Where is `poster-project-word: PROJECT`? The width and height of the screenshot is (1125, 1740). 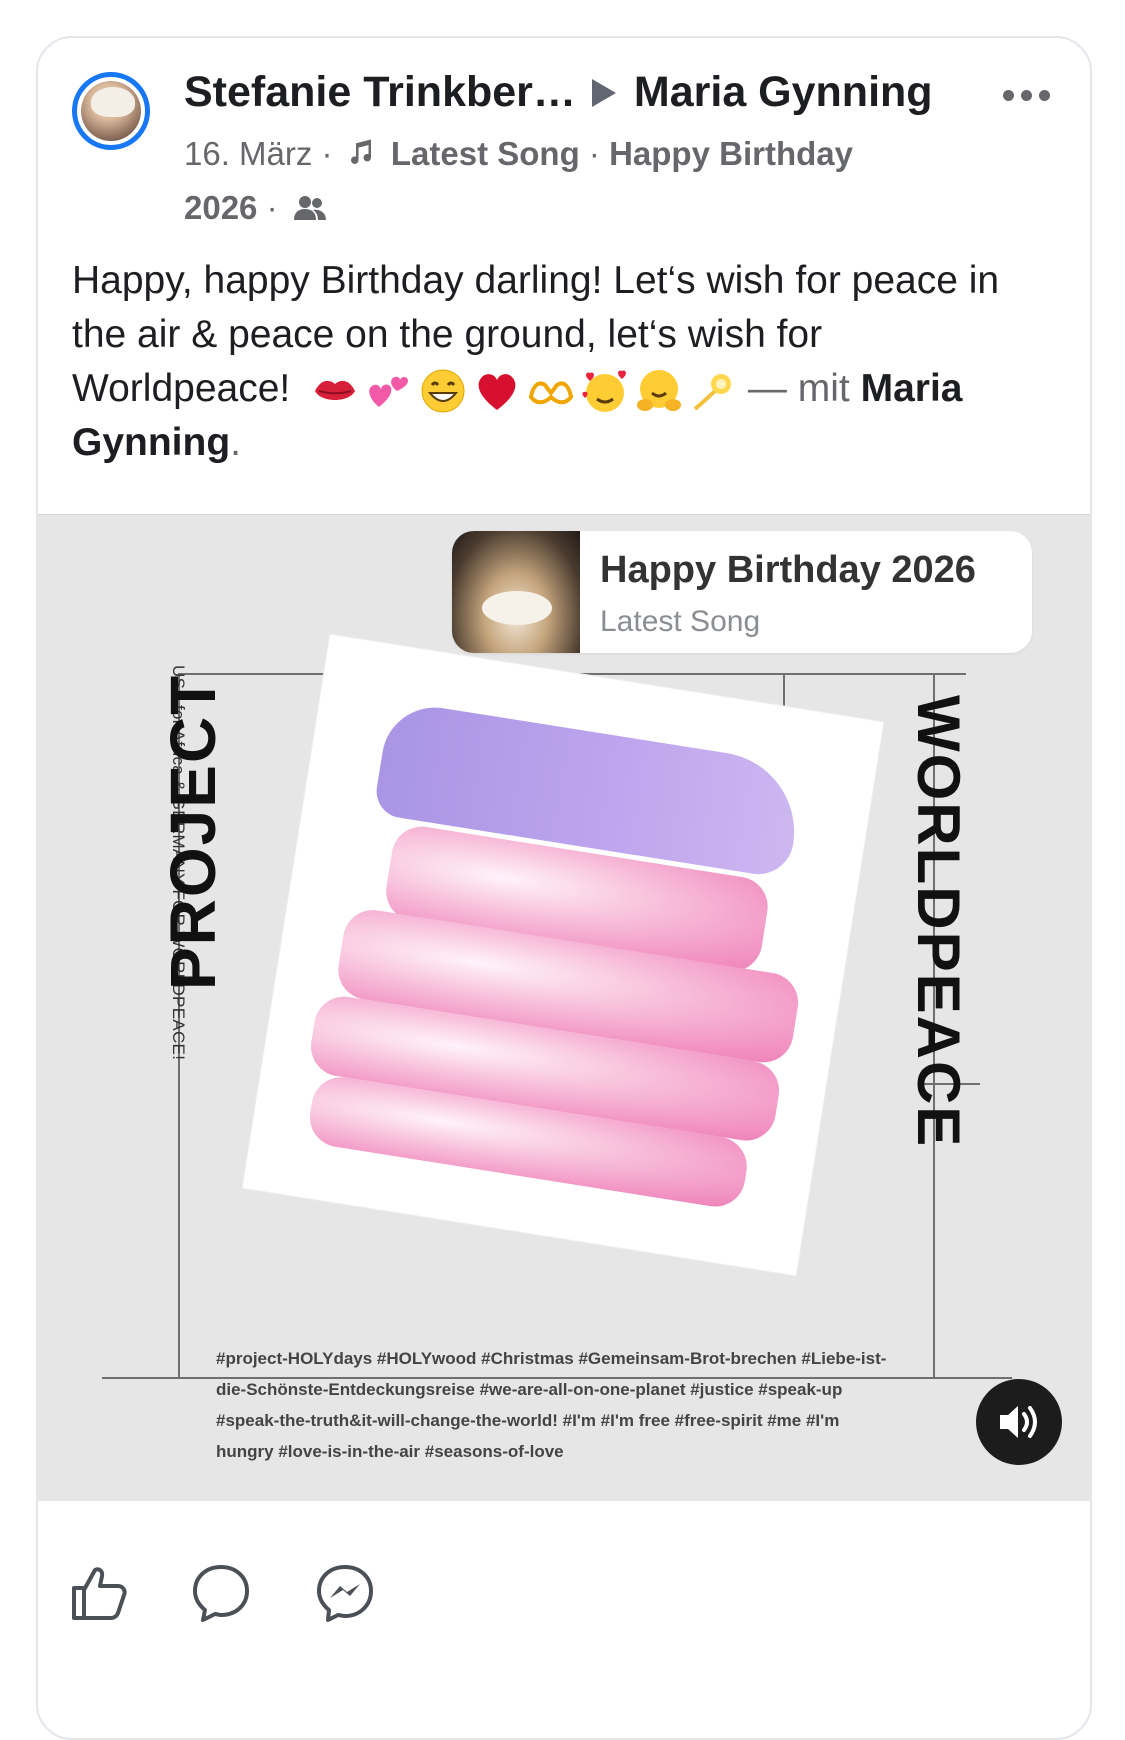 poster-project-word: PROJECT is located at coordinates (193, 831).